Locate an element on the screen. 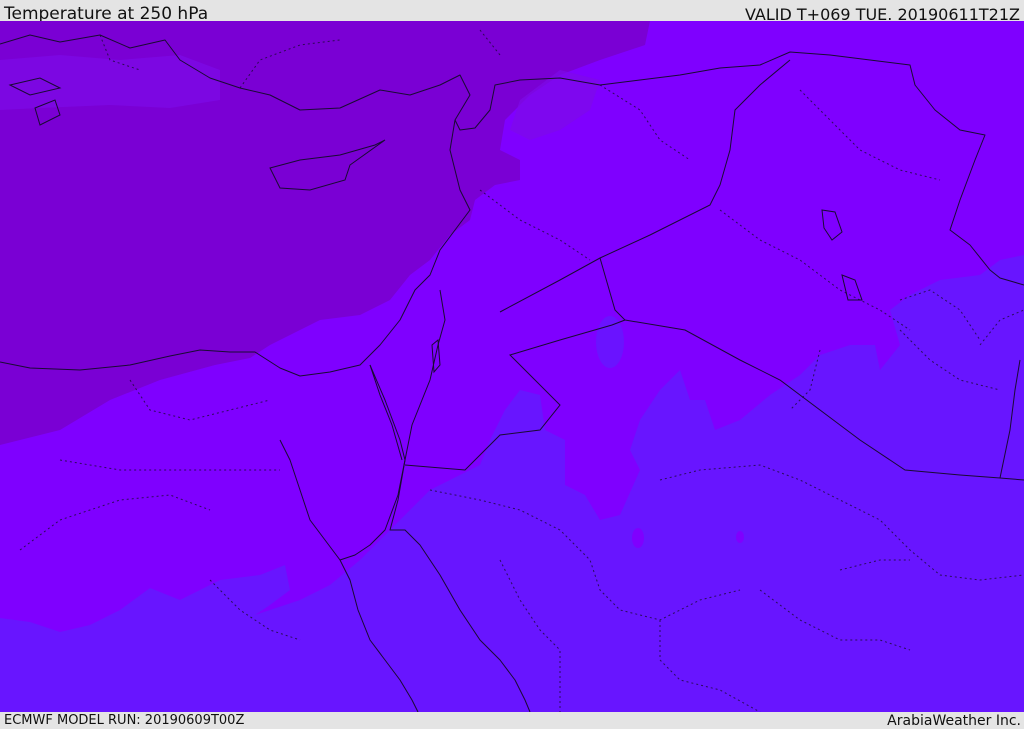  model-run-label: ECMWF MODEL RUN: 20190609T00Z is located at coordinates (124, 720).